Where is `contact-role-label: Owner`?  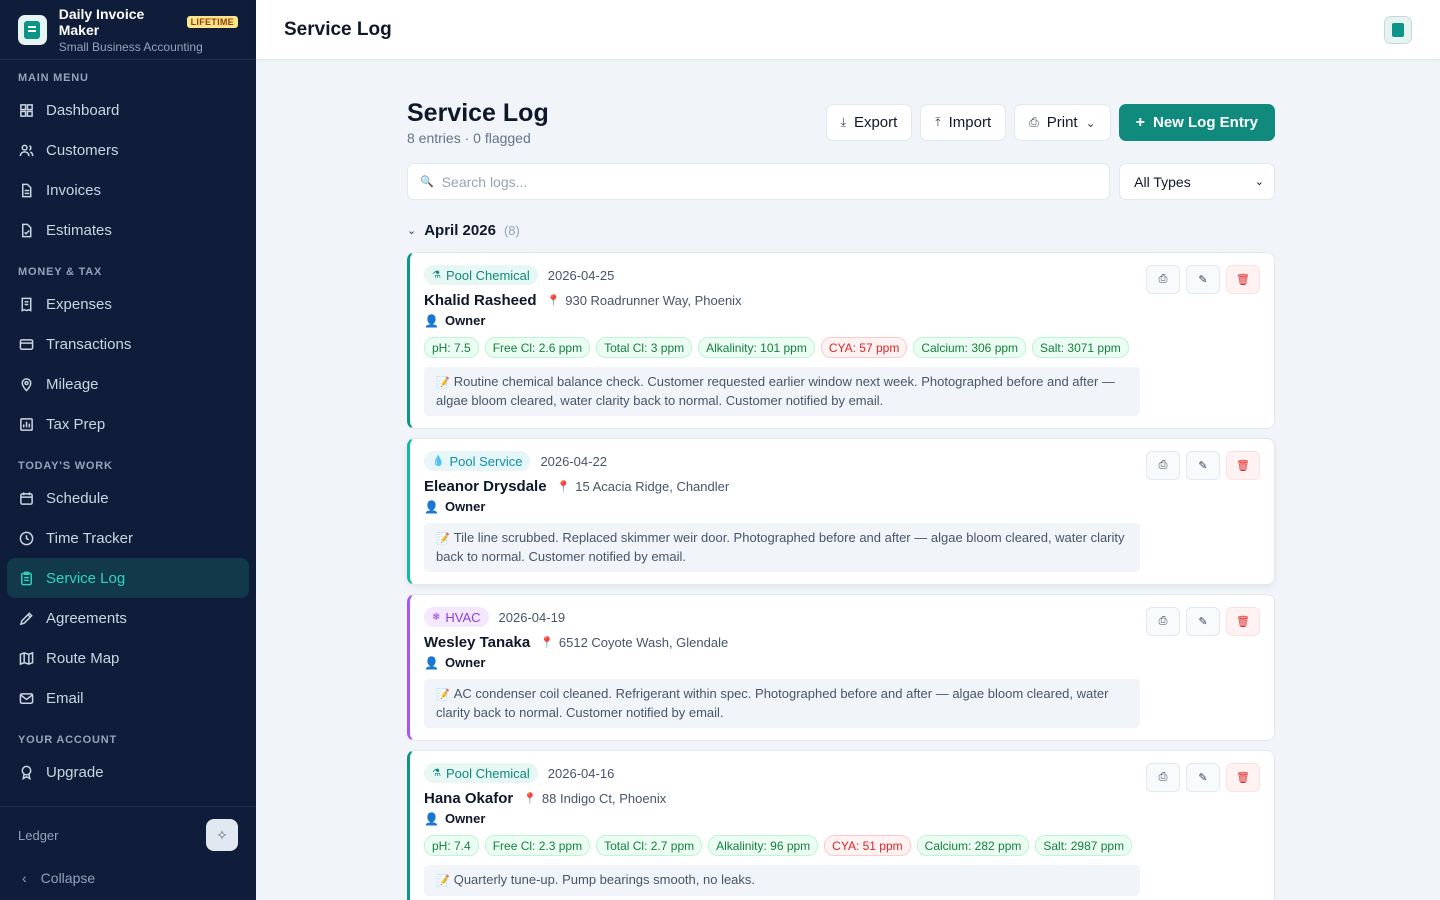
contact-role-label: Owner is located at coordinates (465, 818).